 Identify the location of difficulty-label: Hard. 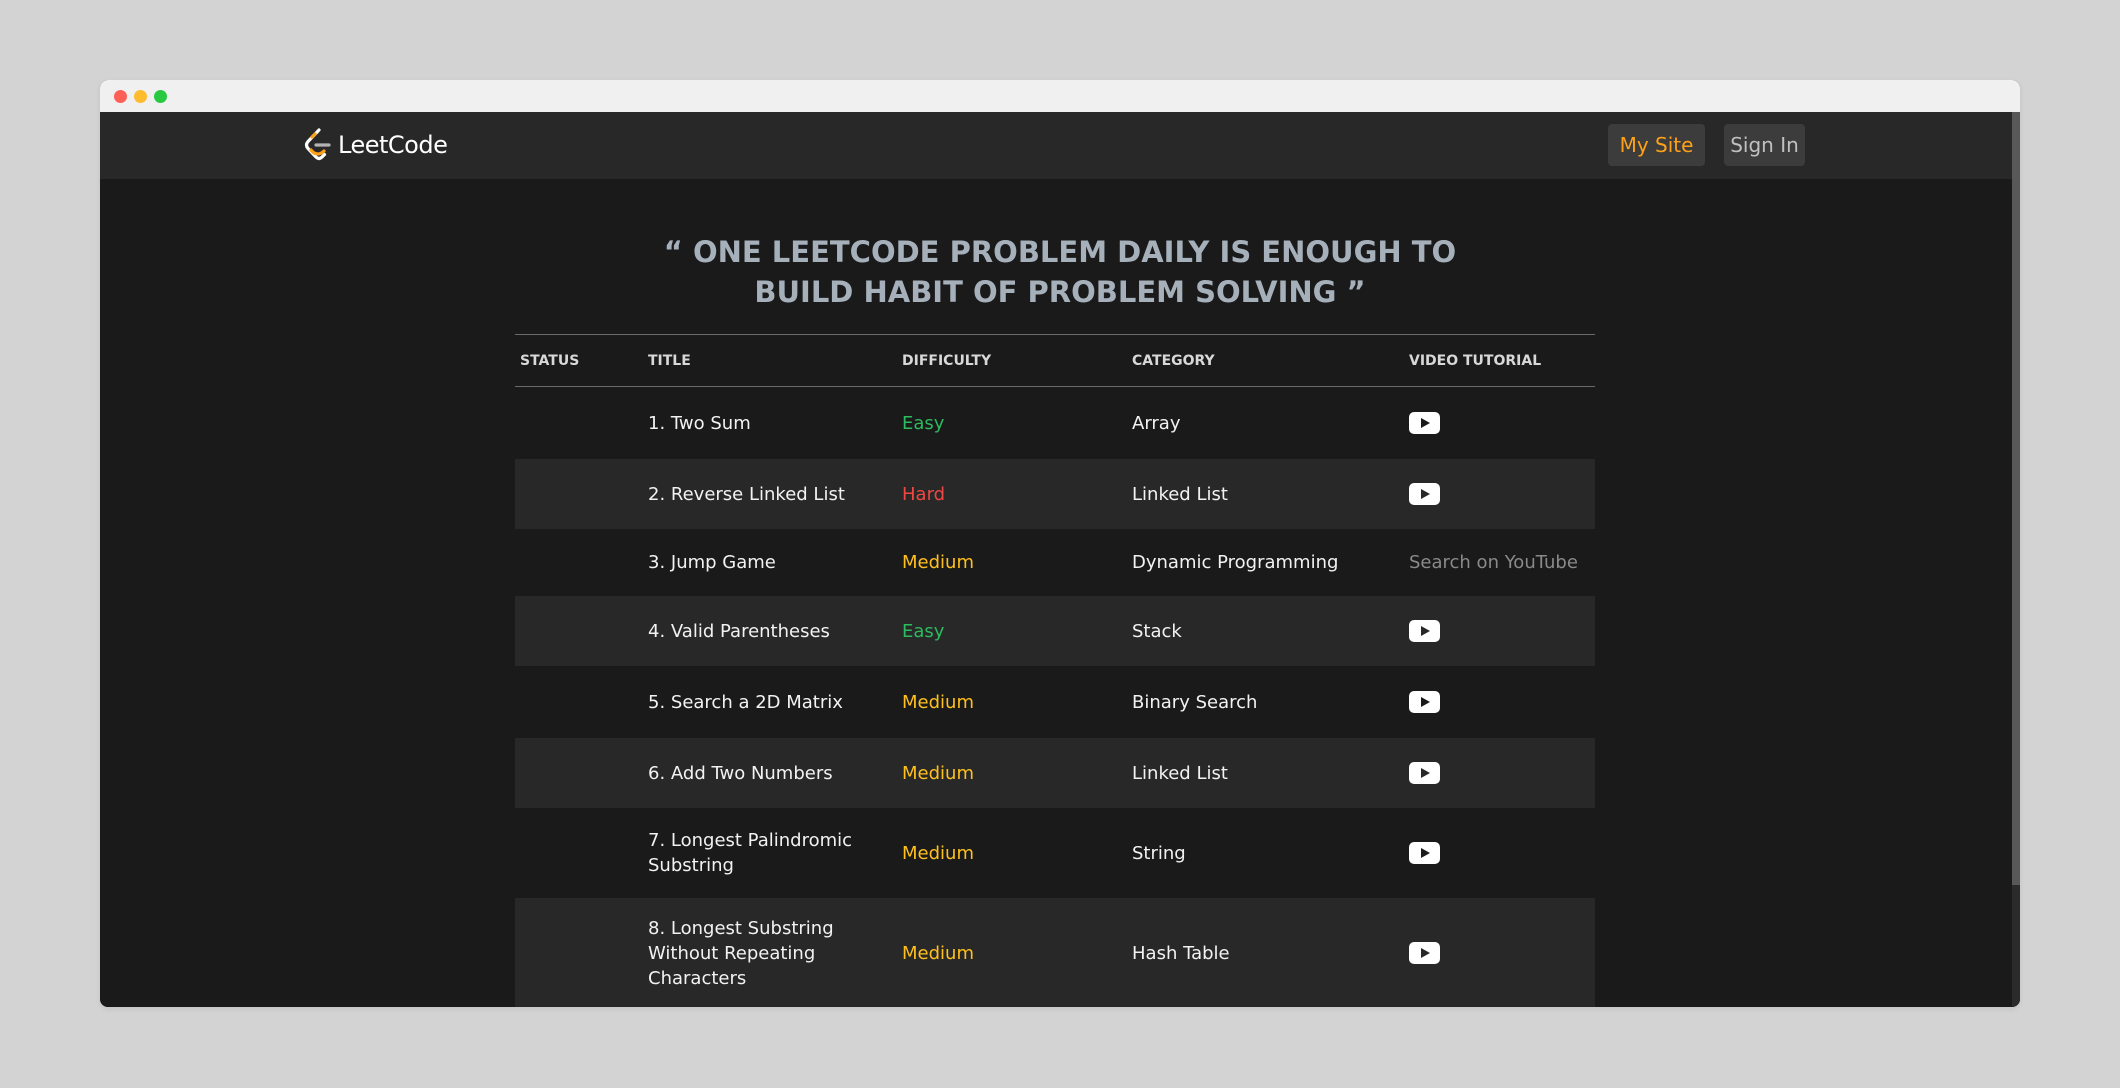
(924, 494).